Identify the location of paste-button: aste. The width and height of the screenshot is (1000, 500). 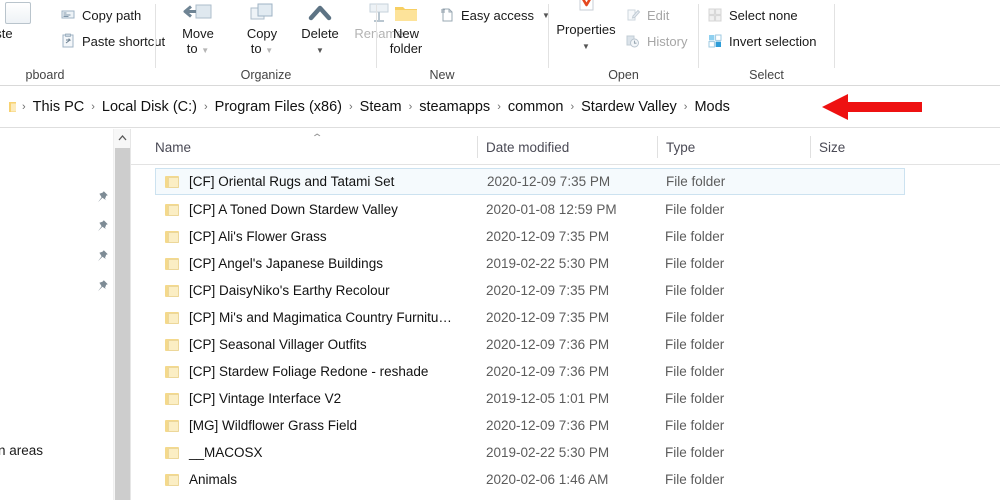
(24, 21).